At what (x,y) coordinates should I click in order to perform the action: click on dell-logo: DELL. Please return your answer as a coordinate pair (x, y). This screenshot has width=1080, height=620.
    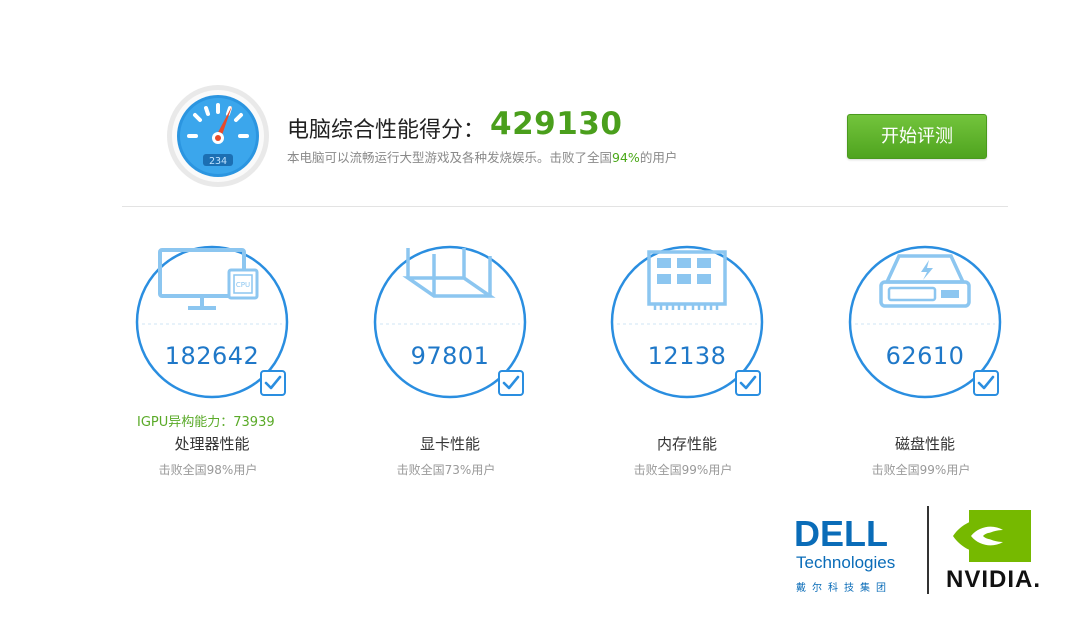
    Looking at the image, I should click on (841, 533).